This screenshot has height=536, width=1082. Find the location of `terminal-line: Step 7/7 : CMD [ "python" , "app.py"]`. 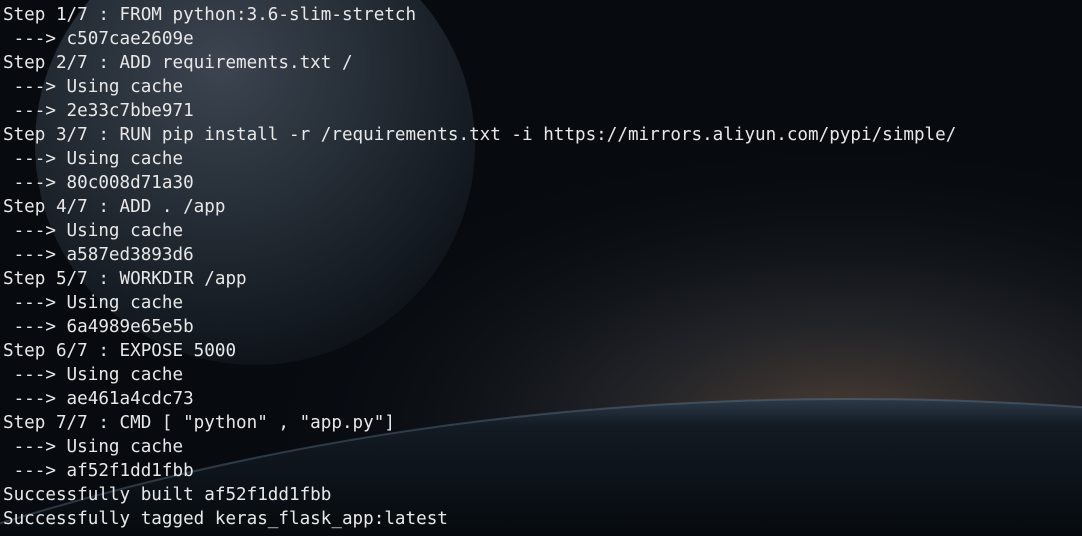

terminal-line: Step 7/7 : CMD [ "python" , "app.py"] is located at coordinates (199, 423).